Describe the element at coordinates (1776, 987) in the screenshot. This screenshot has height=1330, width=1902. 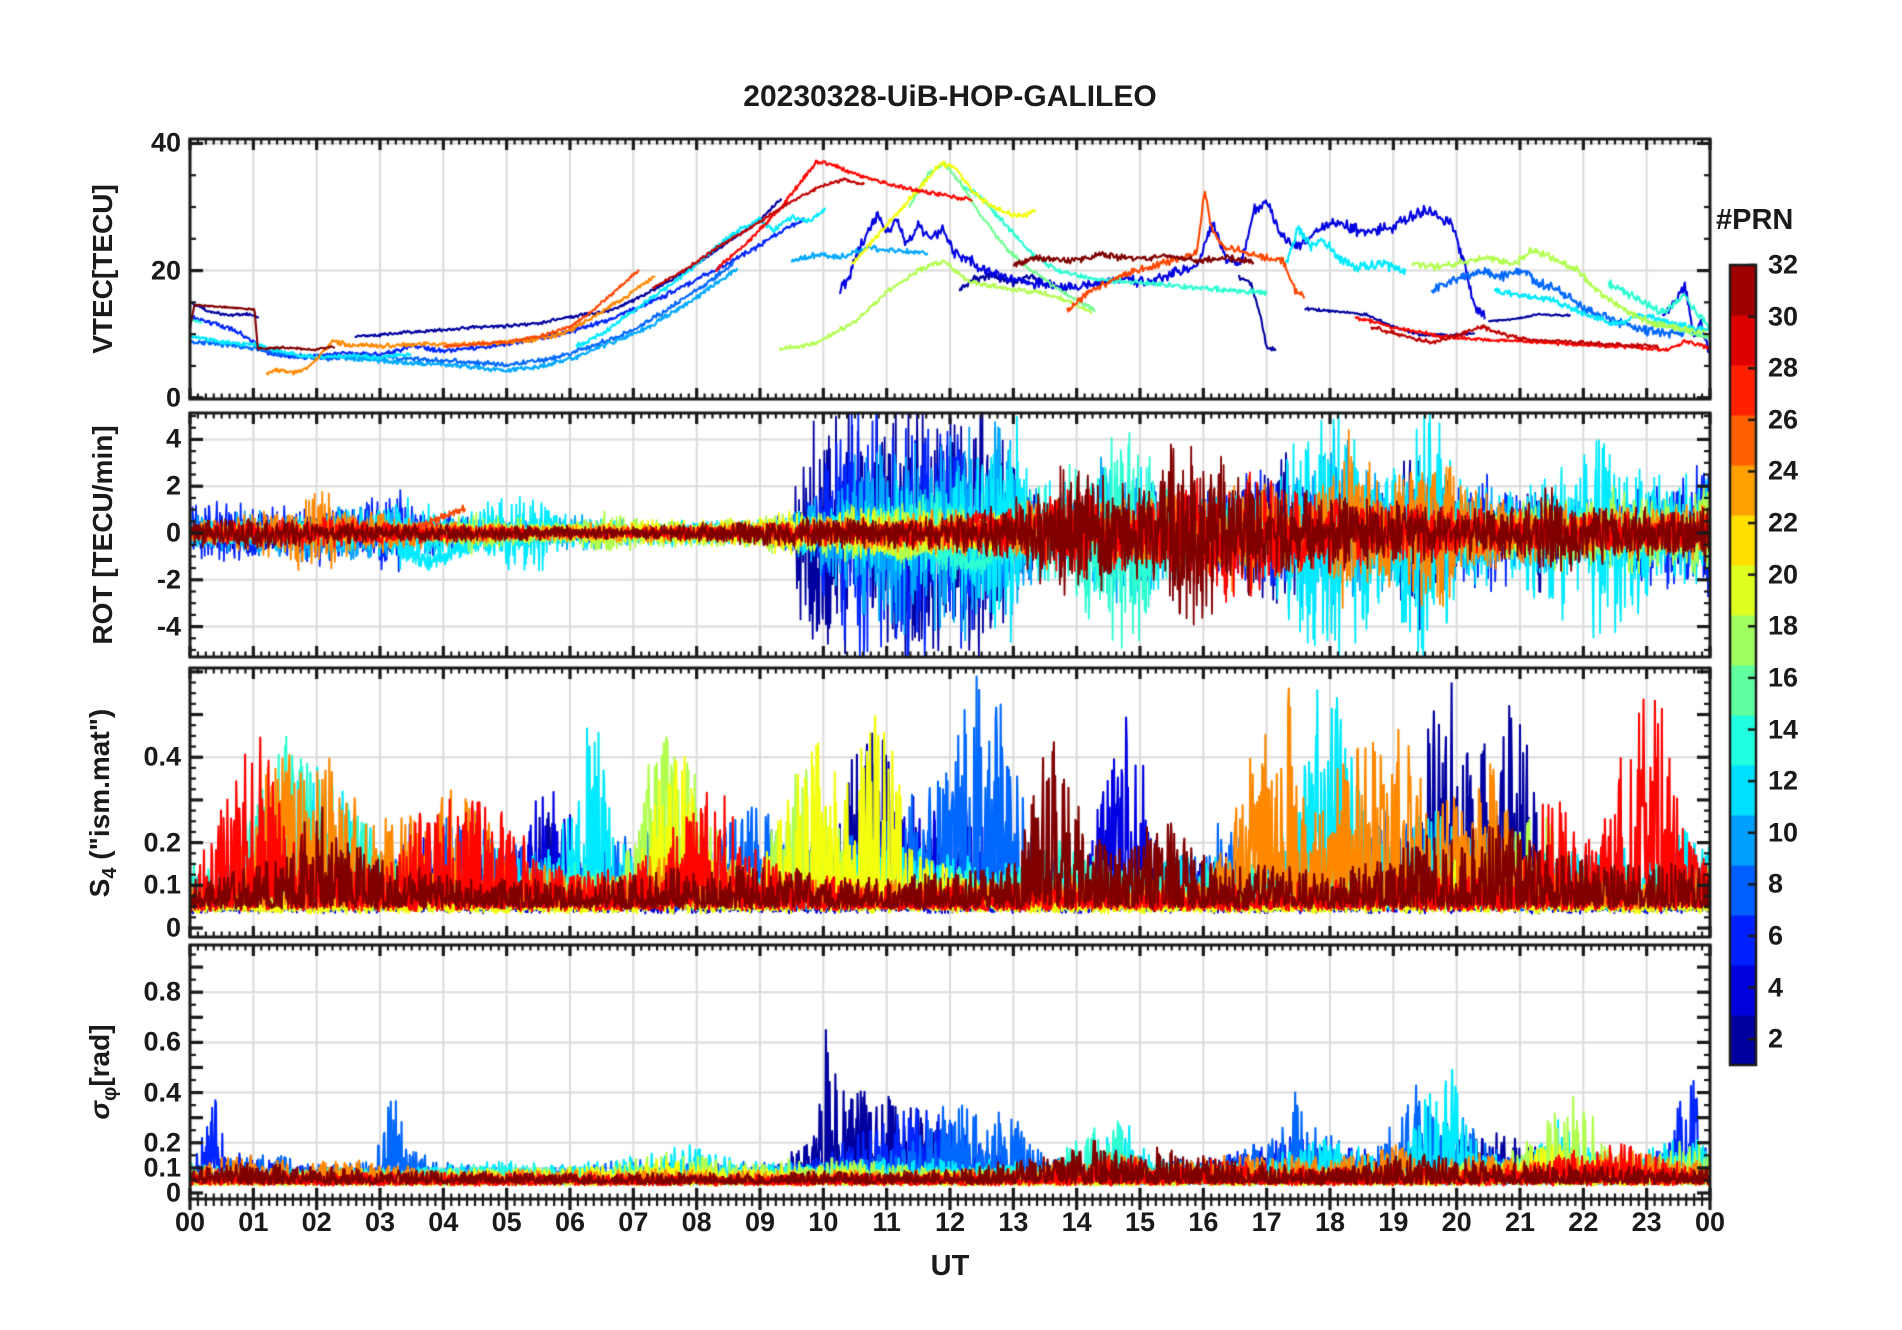
I see `colorbar-tick-label: 4` at that location.